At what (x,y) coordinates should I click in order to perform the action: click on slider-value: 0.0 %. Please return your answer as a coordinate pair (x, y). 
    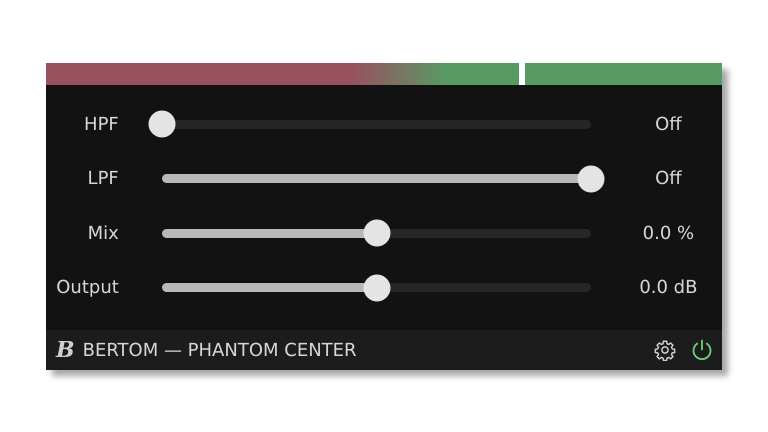
    Looking at the image, I should click on (669, 233).